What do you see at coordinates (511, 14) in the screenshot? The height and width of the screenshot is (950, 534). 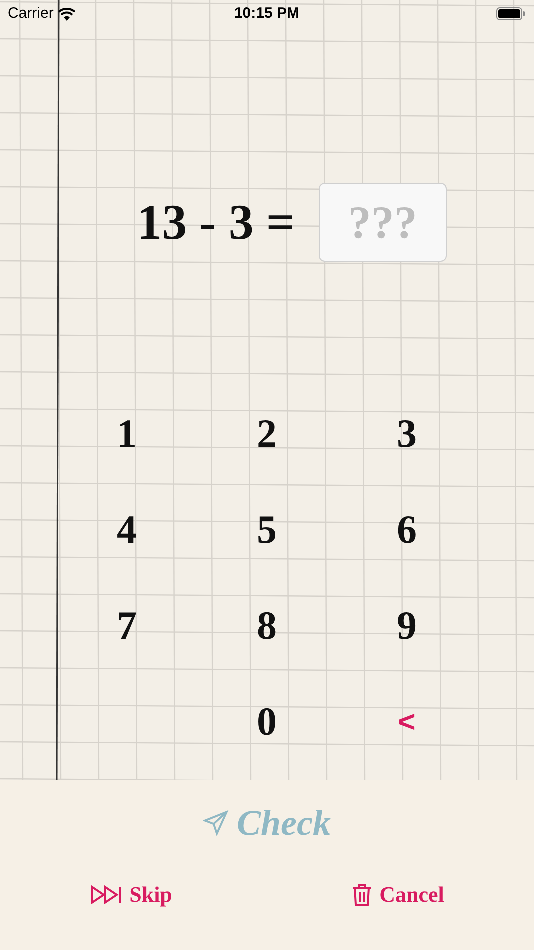 I see `battery-icon` at bounding box center [511, 14].